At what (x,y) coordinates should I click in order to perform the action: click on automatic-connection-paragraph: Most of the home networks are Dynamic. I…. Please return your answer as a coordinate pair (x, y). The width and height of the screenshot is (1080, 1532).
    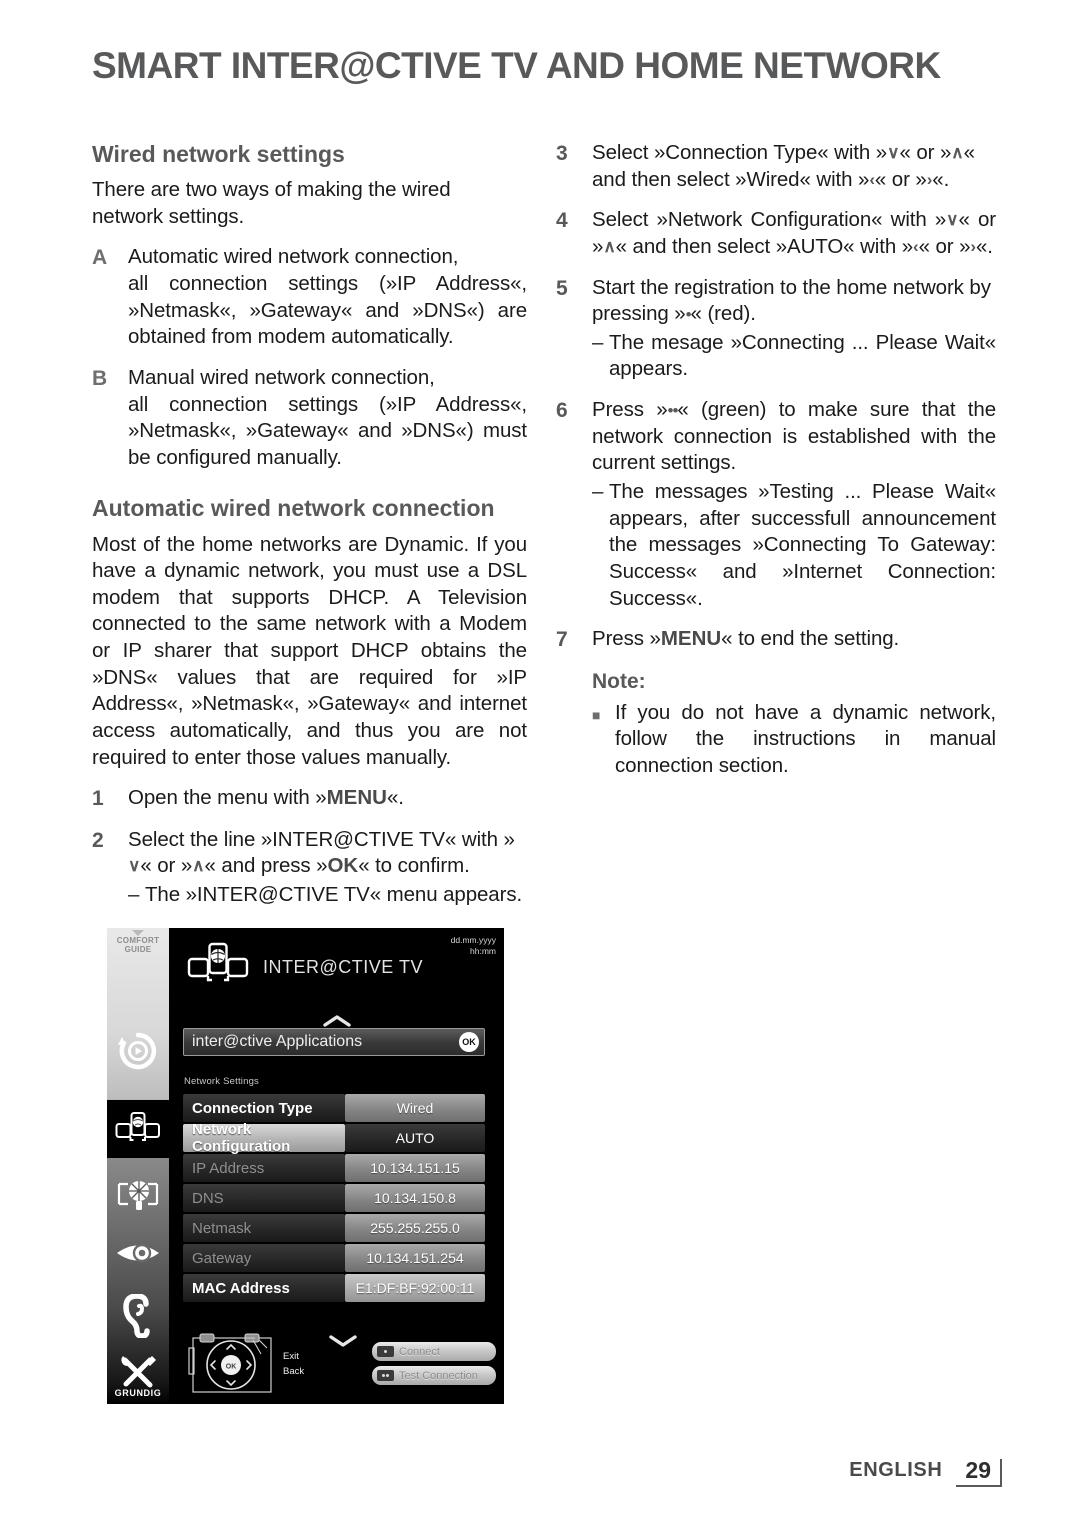
    Looking at the image, I should click on (309, 650).